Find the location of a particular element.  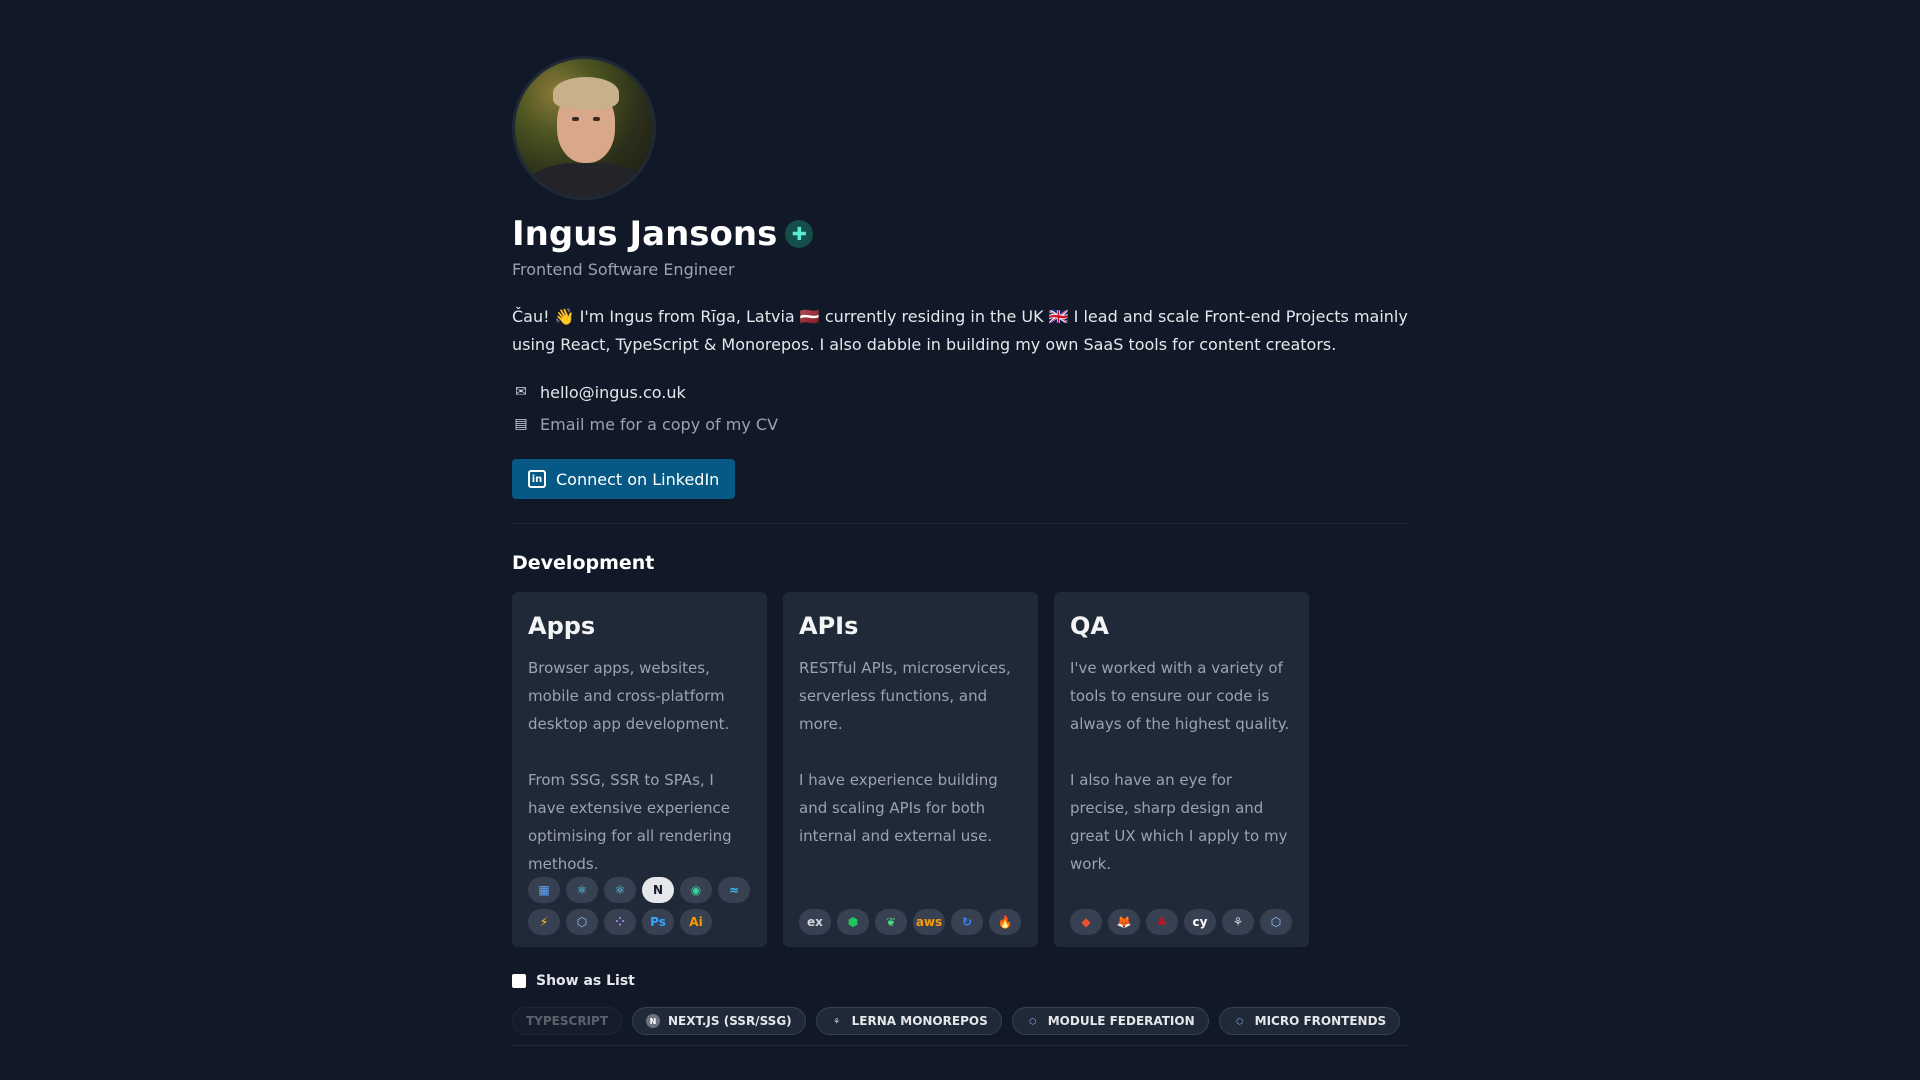

email-text: hello@ingus.co.uk is located at coordinates (613, 392).